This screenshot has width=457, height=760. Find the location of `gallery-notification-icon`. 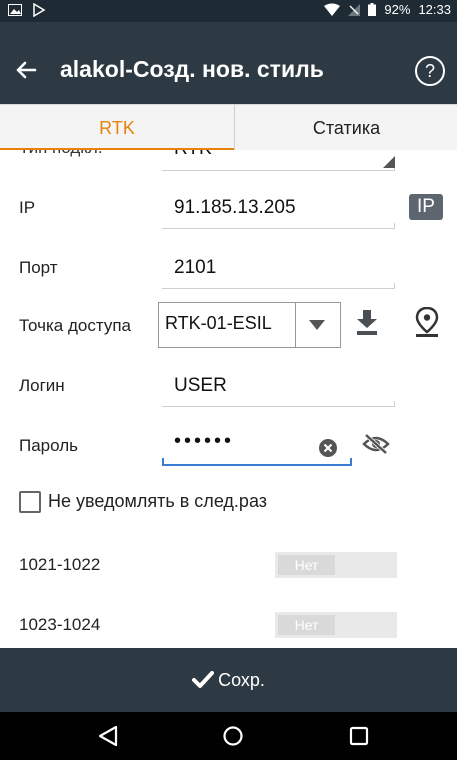

gallery-notification-icon is located at coordinates (15, 10).